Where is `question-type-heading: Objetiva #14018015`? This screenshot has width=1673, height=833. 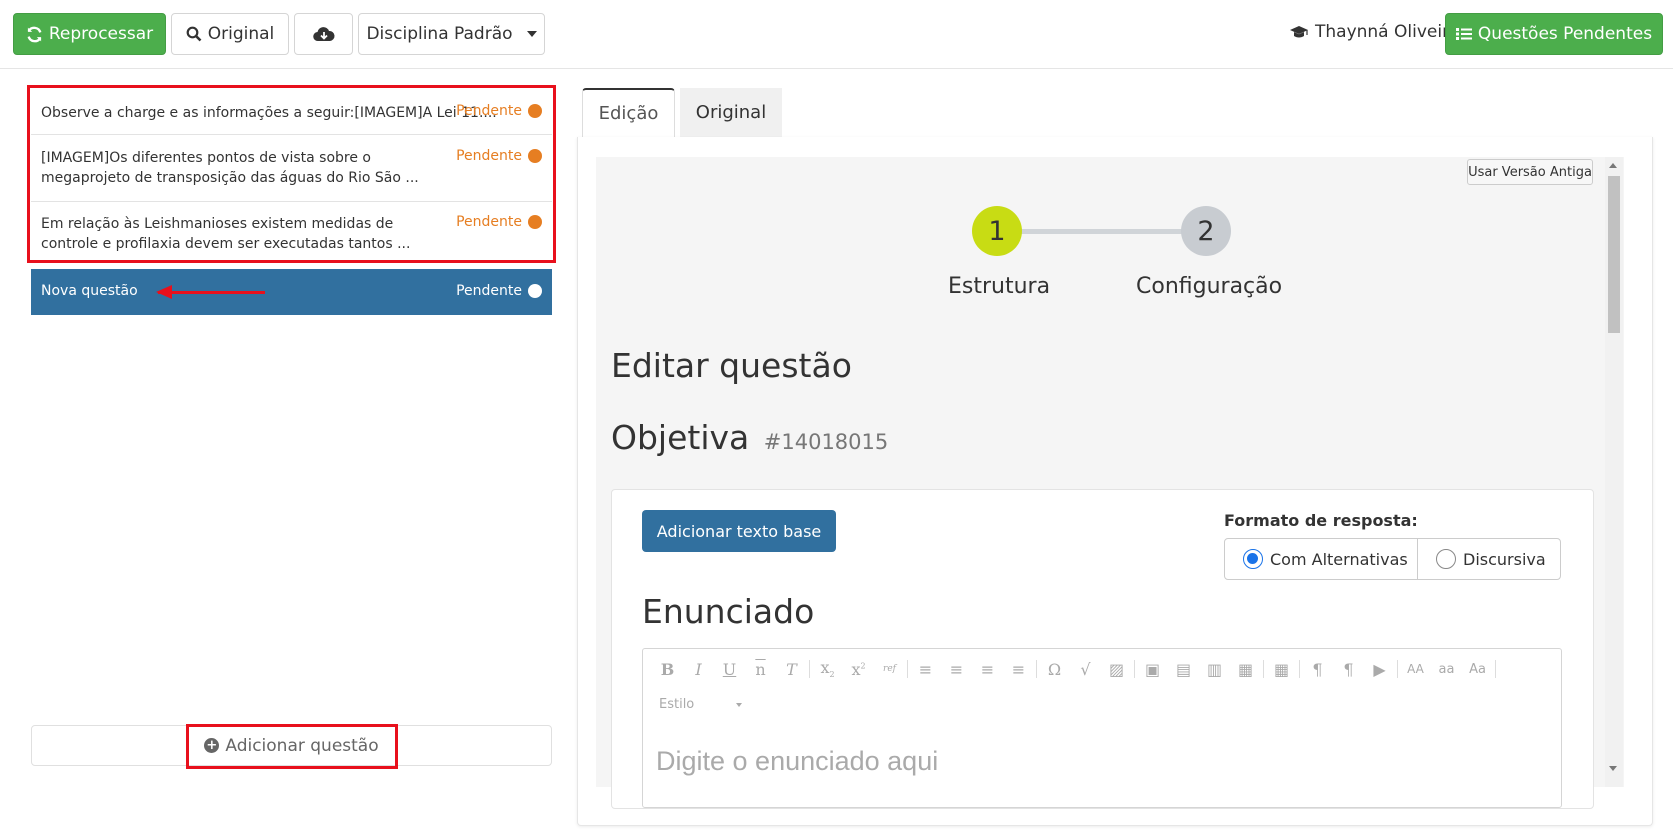
question-type-heading: Objetiva #14018015 is located at coordinates (749, 437).